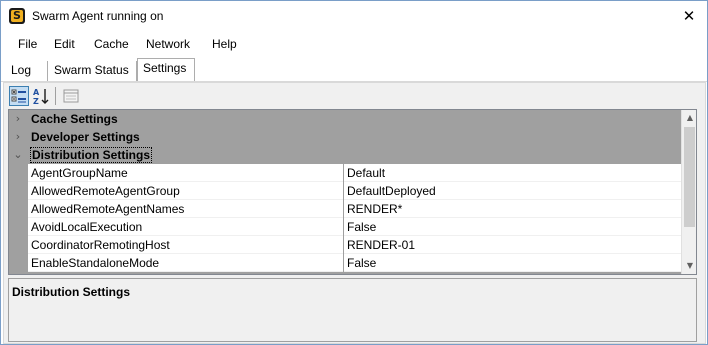 The image size is (708, 345). What do you see at coordinates (354, 44) in the screenshot?
I see `menu-bar: File Edit Cache Network Help` at bounding box center [354, 44].